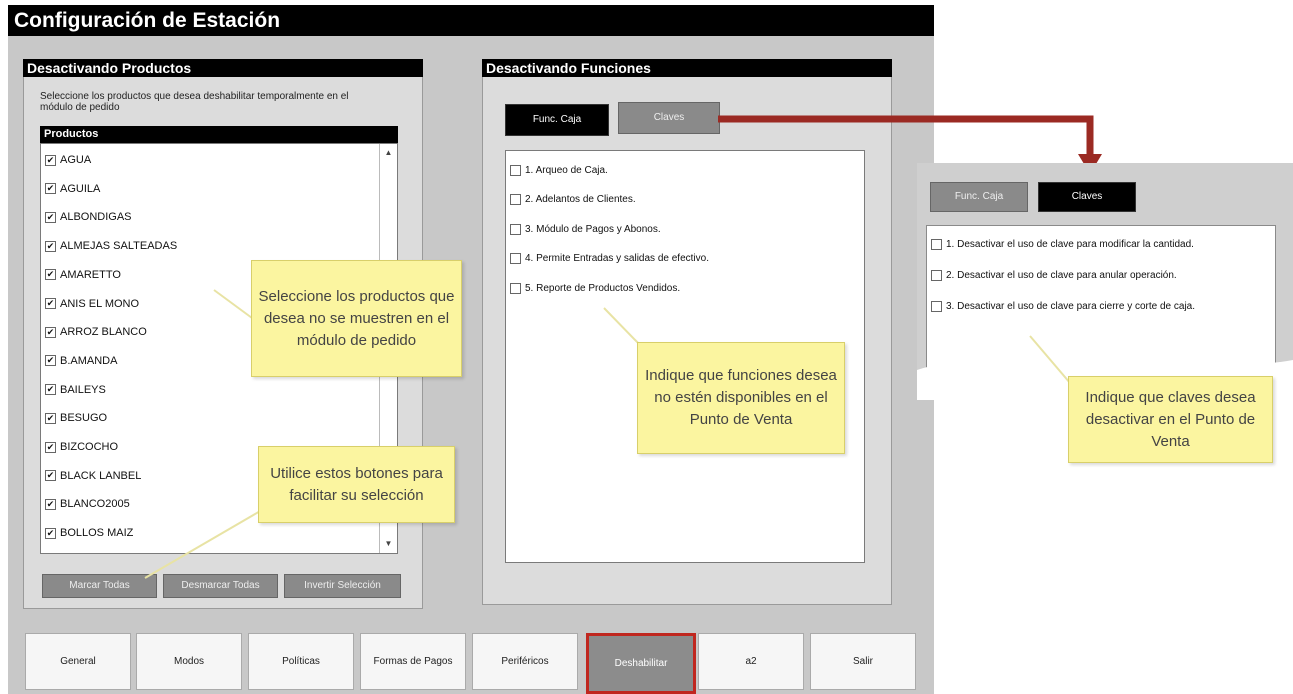 This screenshot has height=694, width=1293. I want to click on product-label: BIZCOCHO, so click(89, 447).